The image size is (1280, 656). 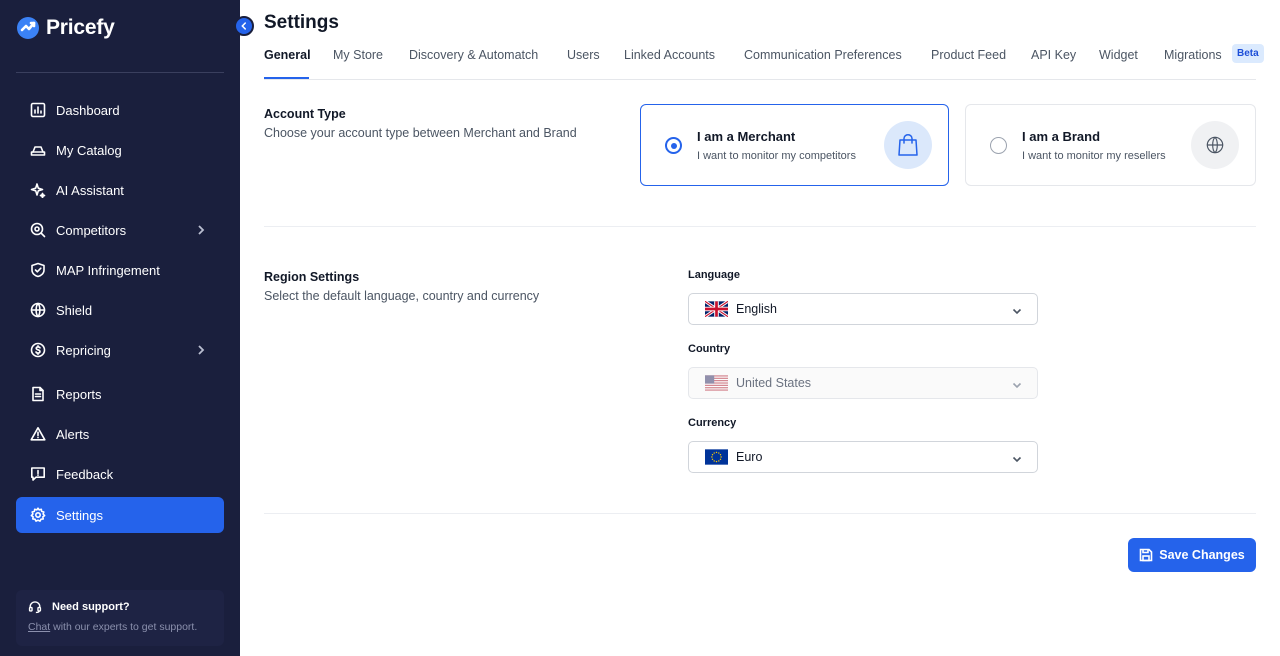 What do you see at coordinates (669, 55) in the screenshot?
I see `tab-linked-accounts: Linked Accounts` at bounding box center [669, 55].